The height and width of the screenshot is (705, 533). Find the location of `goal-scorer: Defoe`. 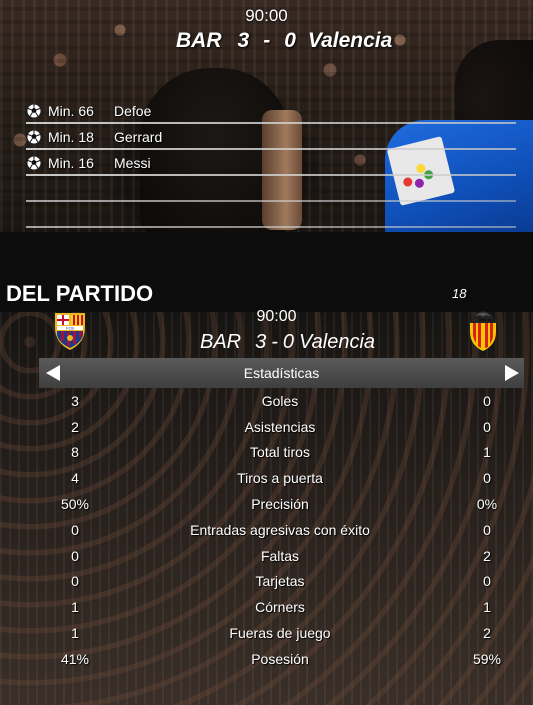

goal-scorer: Defoe is located at coordinates (133, 111).